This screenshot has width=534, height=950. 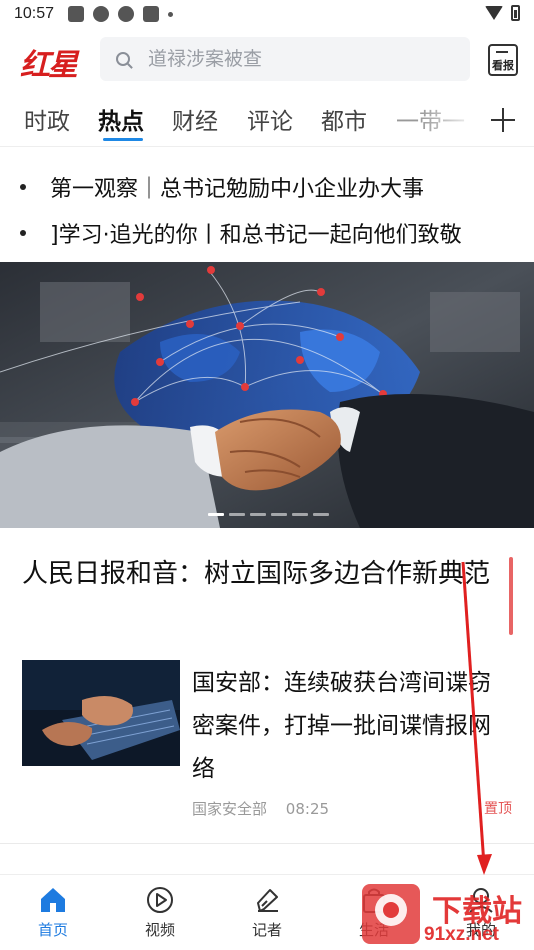 I want to click on nav-home: 首页, so click(x=53, y=912).